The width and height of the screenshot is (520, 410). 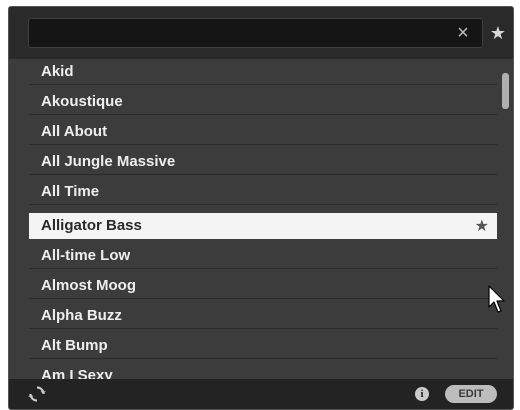 I want to click on edit-button: EDIT, so click(x=471, y=394).